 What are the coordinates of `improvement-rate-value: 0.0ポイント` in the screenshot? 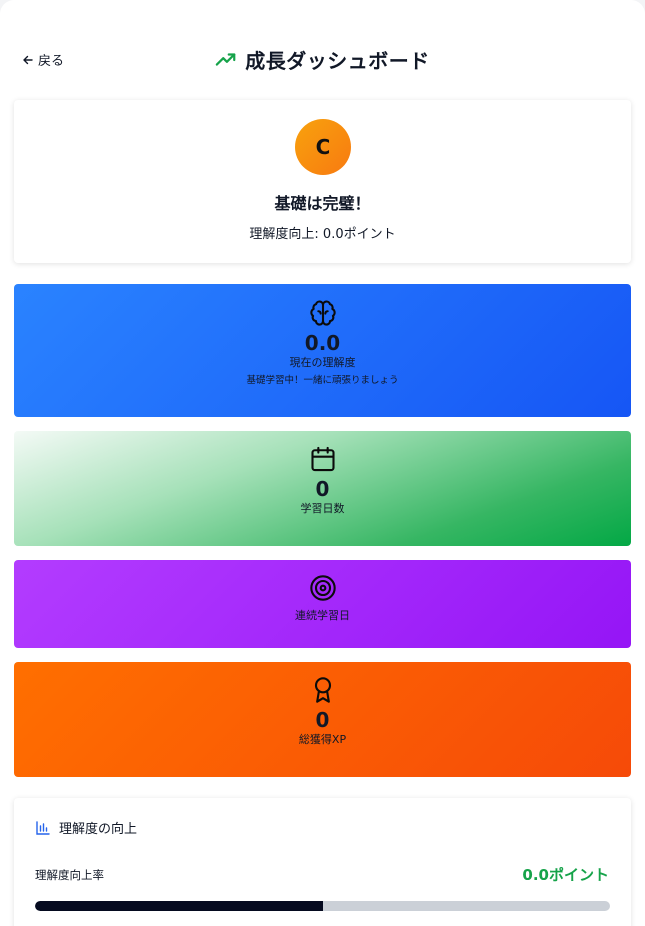 It's located at (565, 875).